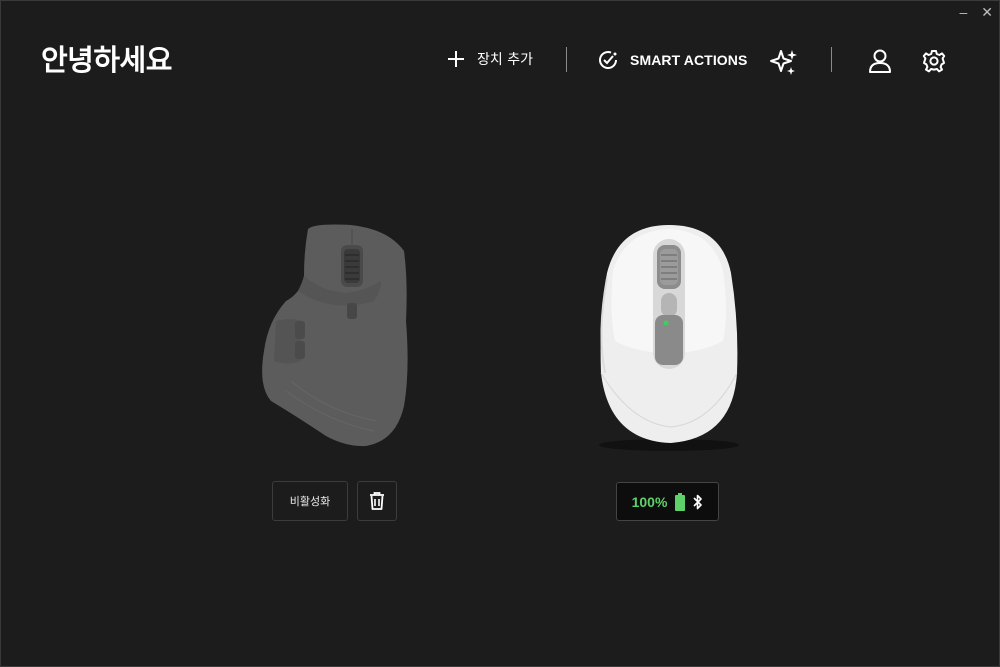  I want to click on deactivate-button: 비활성화, so click(310, 501).